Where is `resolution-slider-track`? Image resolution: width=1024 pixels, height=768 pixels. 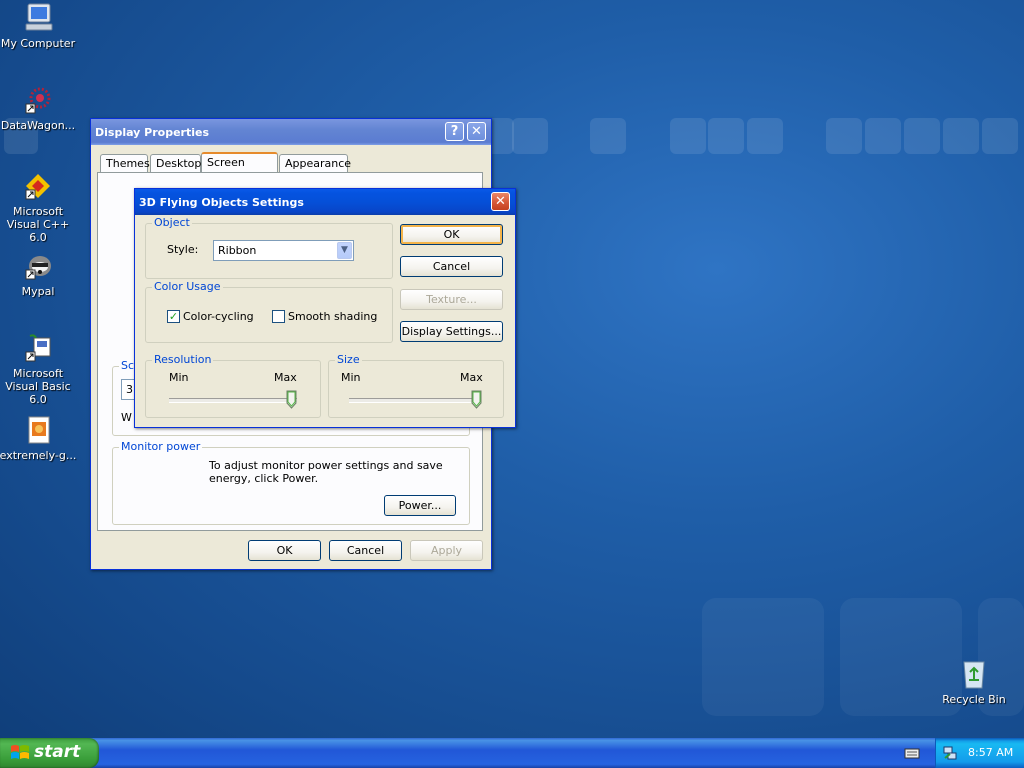
resolution-slider-track is located at coordinates (233, 400).